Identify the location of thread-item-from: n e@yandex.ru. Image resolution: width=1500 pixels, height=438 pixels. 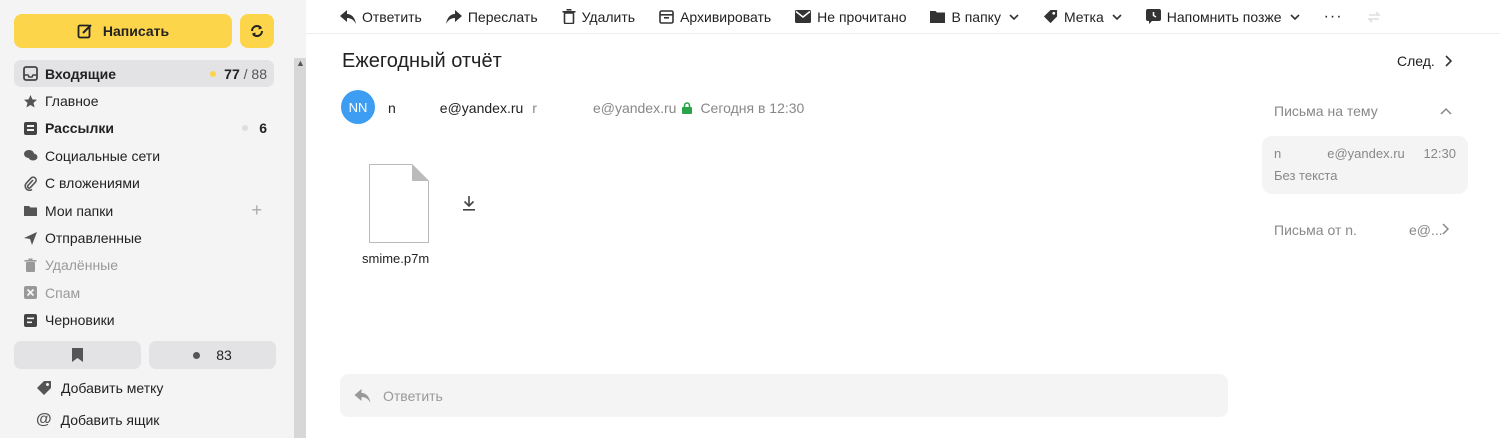
(1339, 153).